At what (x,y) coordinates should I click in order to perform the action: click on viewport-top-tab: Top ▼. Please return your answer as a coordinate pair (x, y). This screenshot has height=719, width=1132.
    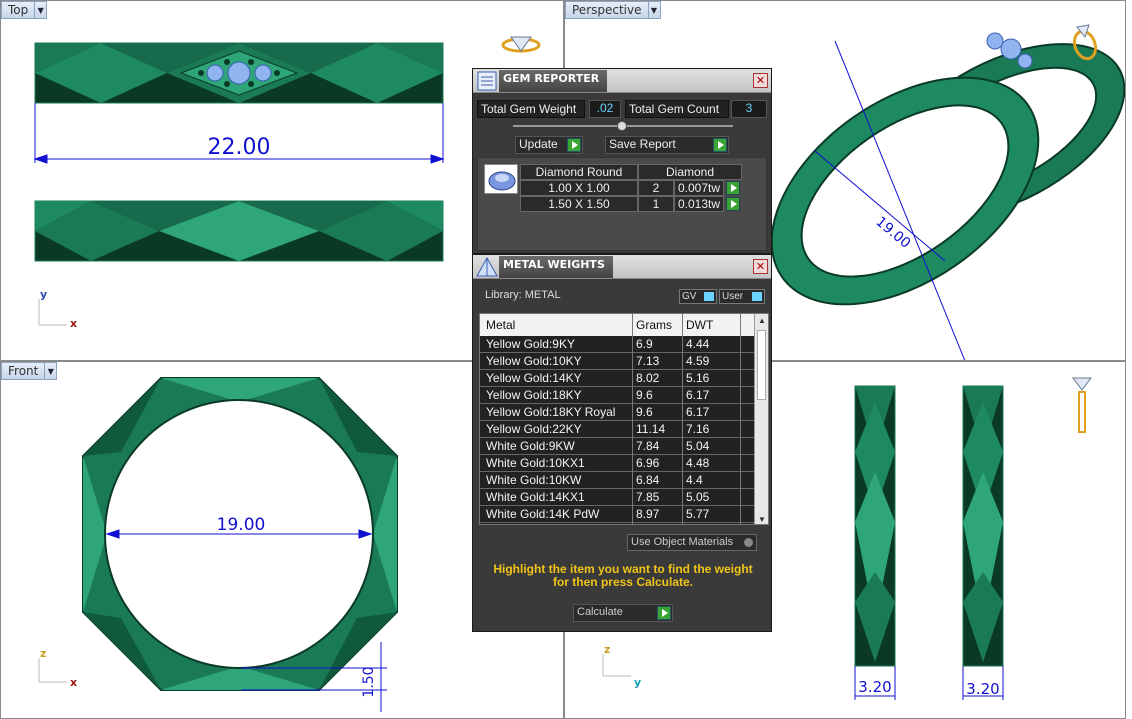
    Looking at the image, I should click on (24, 10).